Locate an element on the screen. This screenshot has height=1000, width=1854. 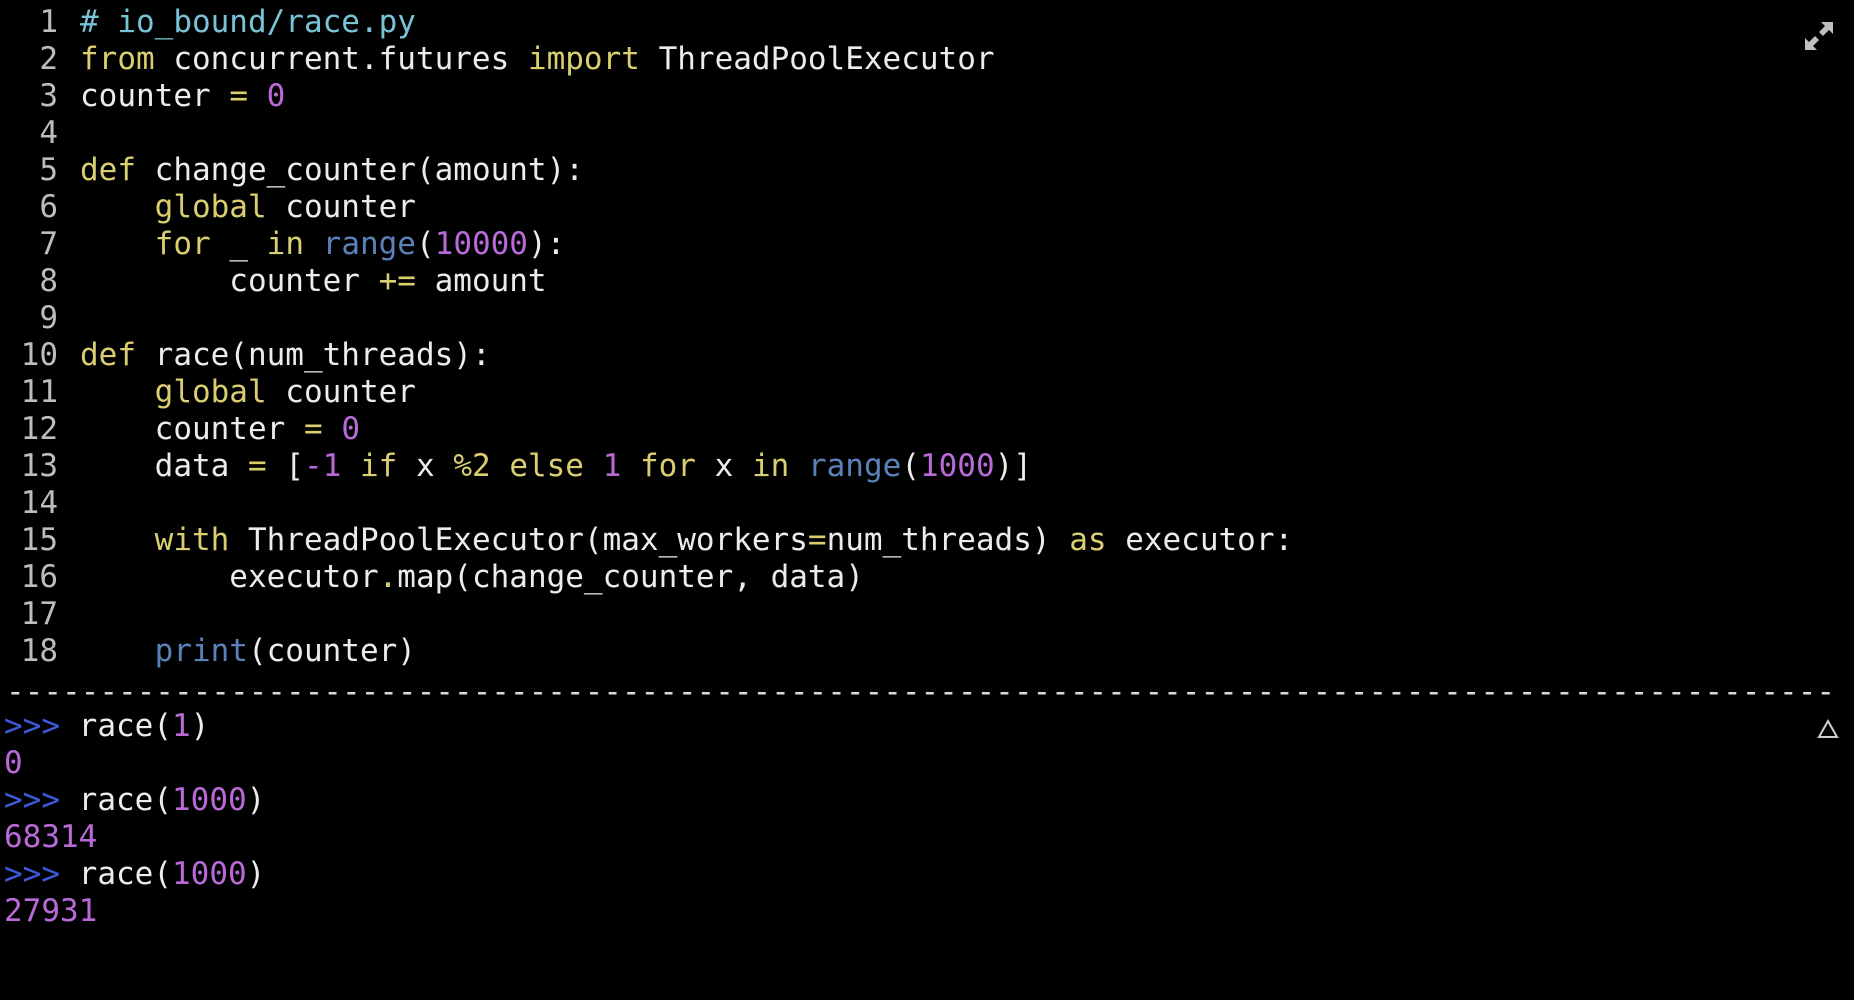
code-text: counter += amount is located at coordinates (313, 281).